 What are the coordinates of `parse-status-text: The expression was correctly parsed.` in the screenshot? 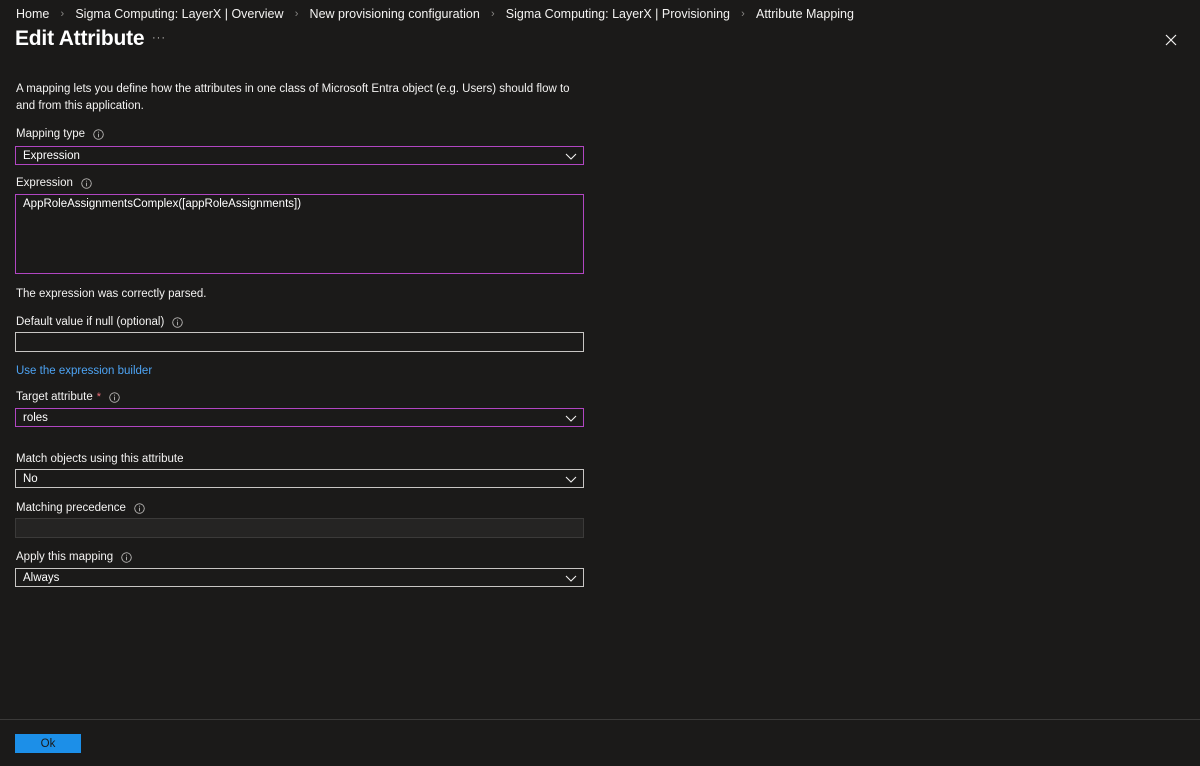 It's located at (111, 294).